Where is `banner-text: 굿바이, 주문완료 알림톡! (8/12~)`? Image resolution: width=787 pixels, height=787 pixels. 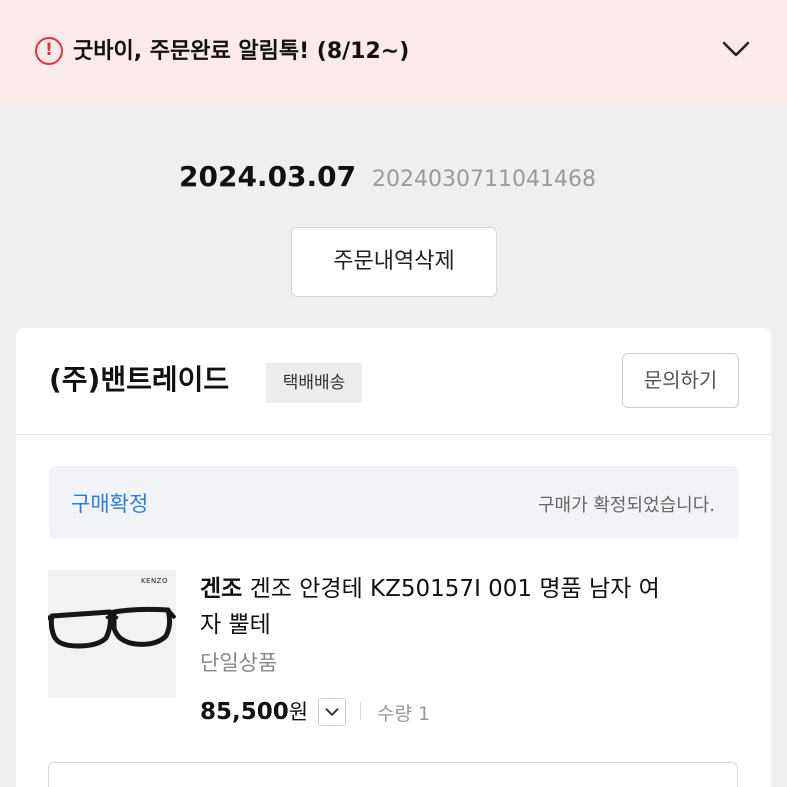
banner-text: 굿바이, 주문완료 알림톡! (8/12~) is located at coordinates (241, 51).